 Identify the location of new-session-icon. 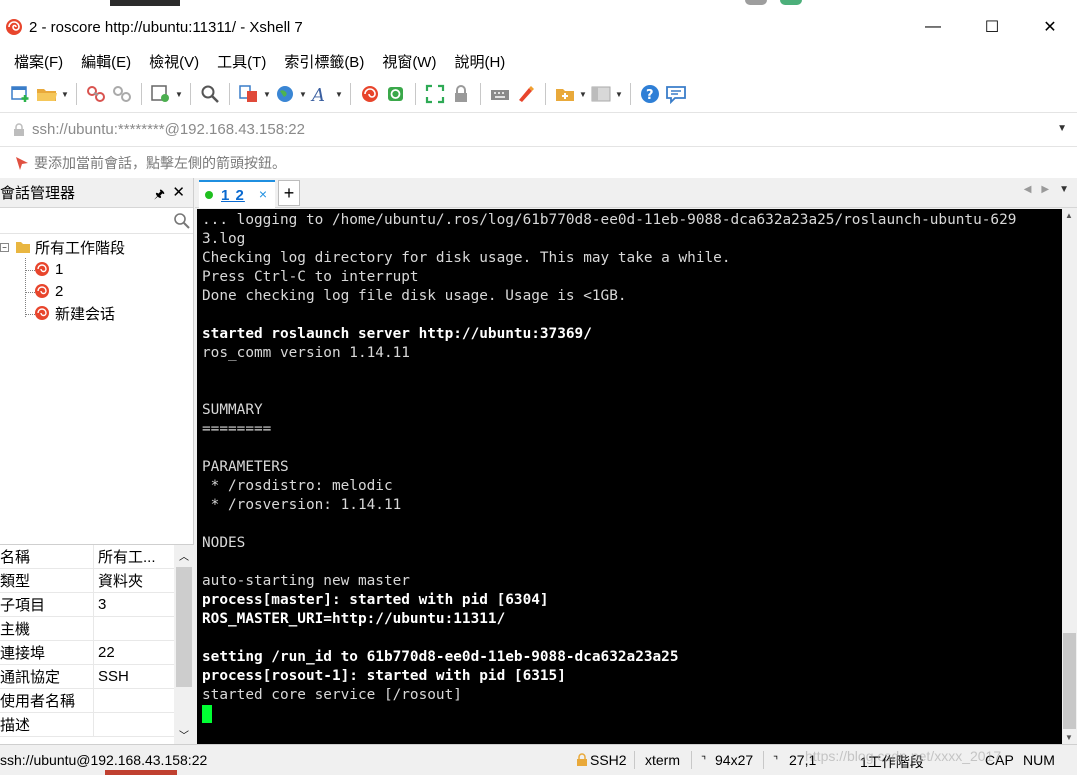
(21, 94).